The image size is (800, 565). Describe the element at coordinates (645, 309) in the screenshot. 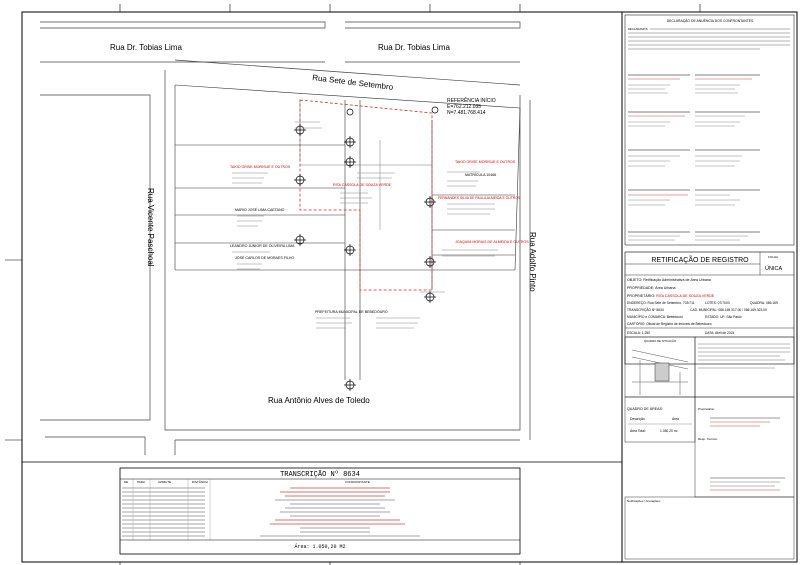

I see `titleblock-transcricao: TRANSCRIÇÃO Nº 8634` at that location.